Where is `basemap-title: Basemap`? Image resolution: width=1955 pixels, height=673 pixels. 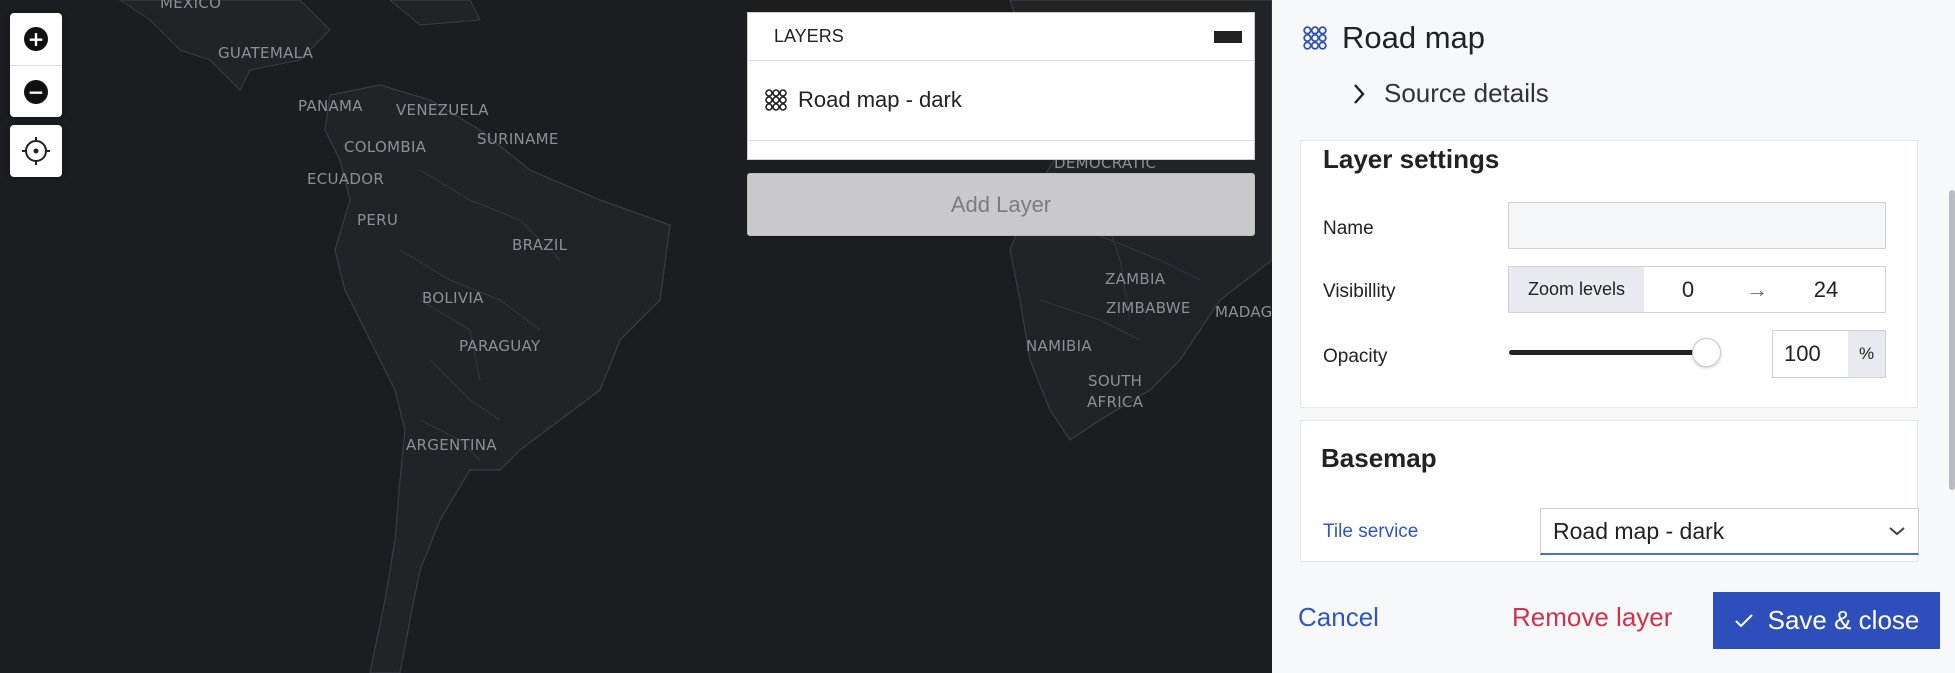
basemap-title: Basemap is located at coordinates (1379, 458).